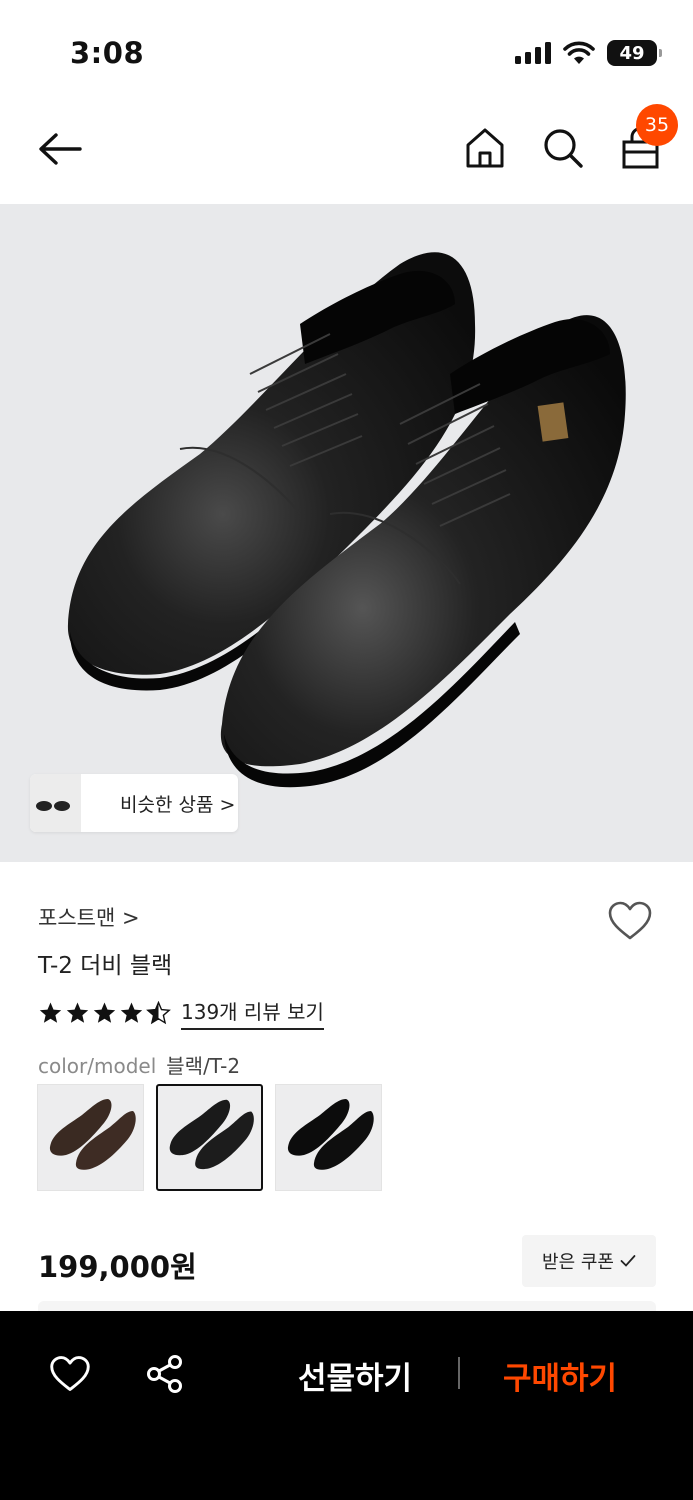 The image size is (693, 1500). What do you see at coordinates (346, 1405) in the screenshot?
I see `bottom-action-bar: 선물하기 구매하기` at bounding box center [346, 1405].